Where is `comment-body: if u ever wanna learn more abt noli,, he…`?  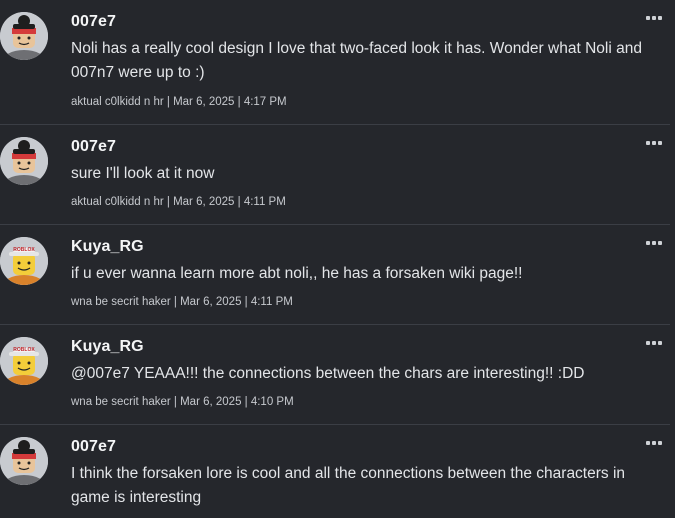
comment-body: if u ever wanna learn more abt noli,, he… is located at coordinates (297, 273).